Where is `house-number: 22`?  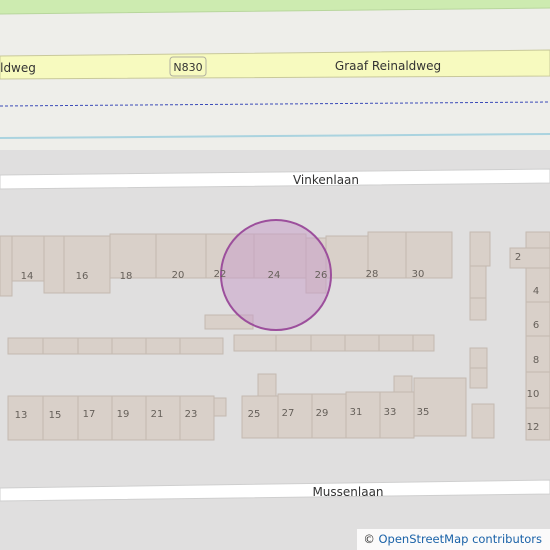 house-number: 22 is located at coordinates (220, 274).